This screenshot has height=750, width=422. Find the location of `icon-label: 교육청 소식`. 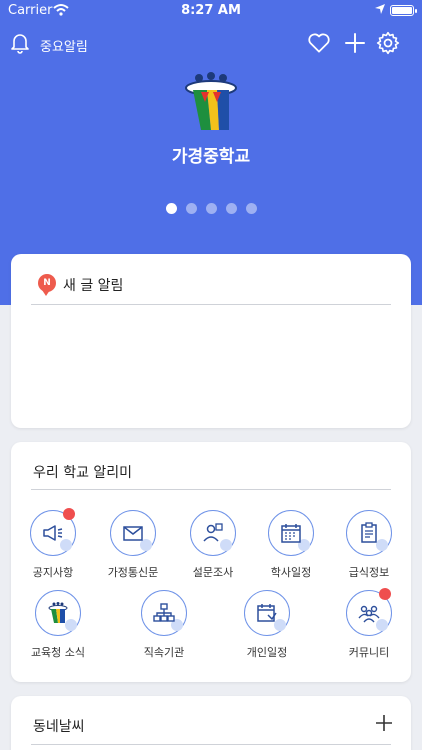

icon-label: 교육청 소식 is located at coordinates (58, 652).